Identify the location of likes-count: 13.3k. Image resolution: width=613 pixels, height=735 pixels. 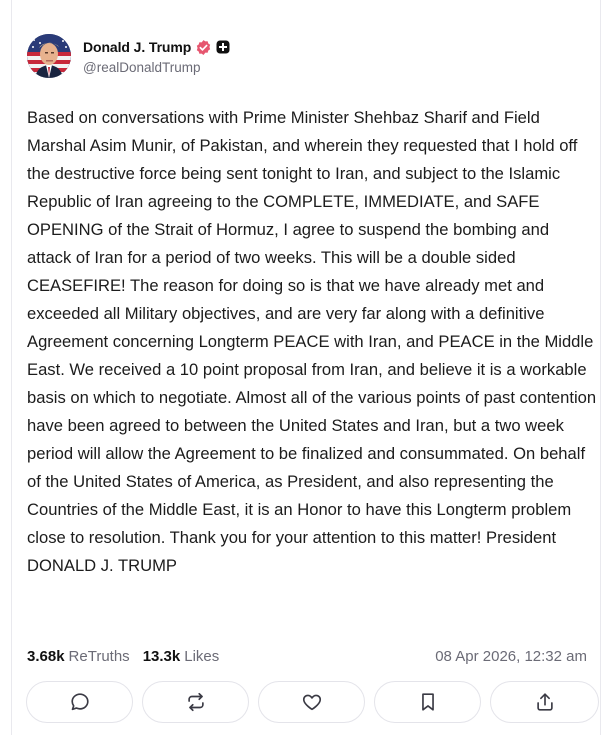
(161, 656).